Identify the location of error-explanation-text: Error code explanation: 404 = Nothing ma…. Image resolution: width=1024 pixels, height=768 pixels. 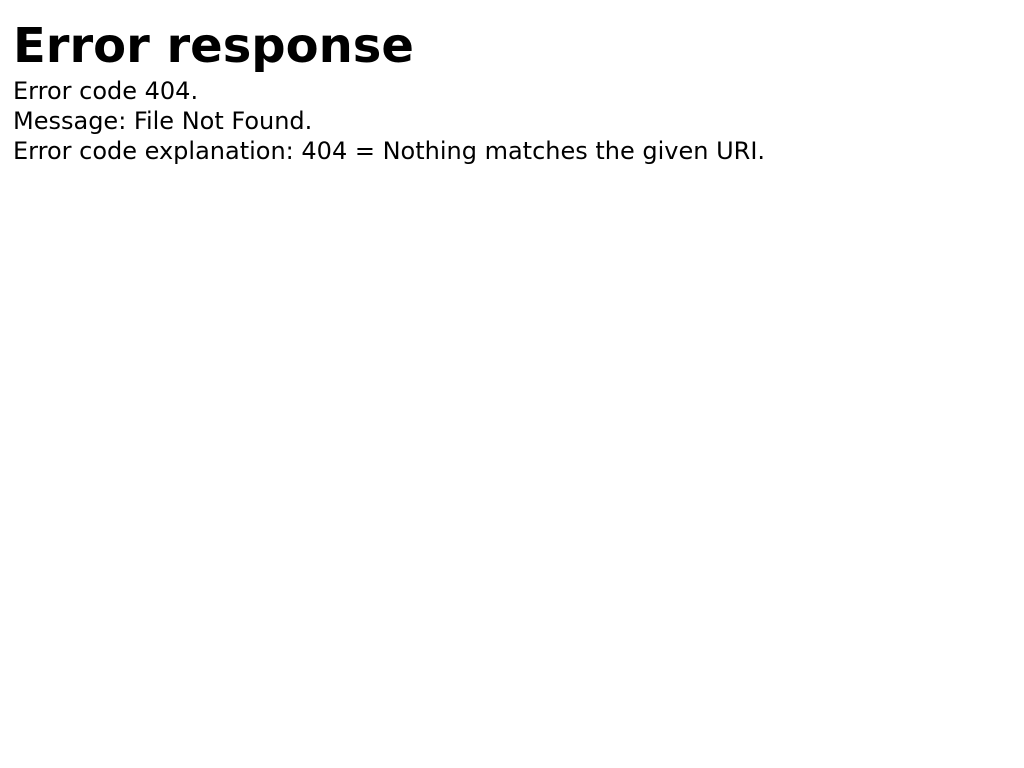
(389, 151).